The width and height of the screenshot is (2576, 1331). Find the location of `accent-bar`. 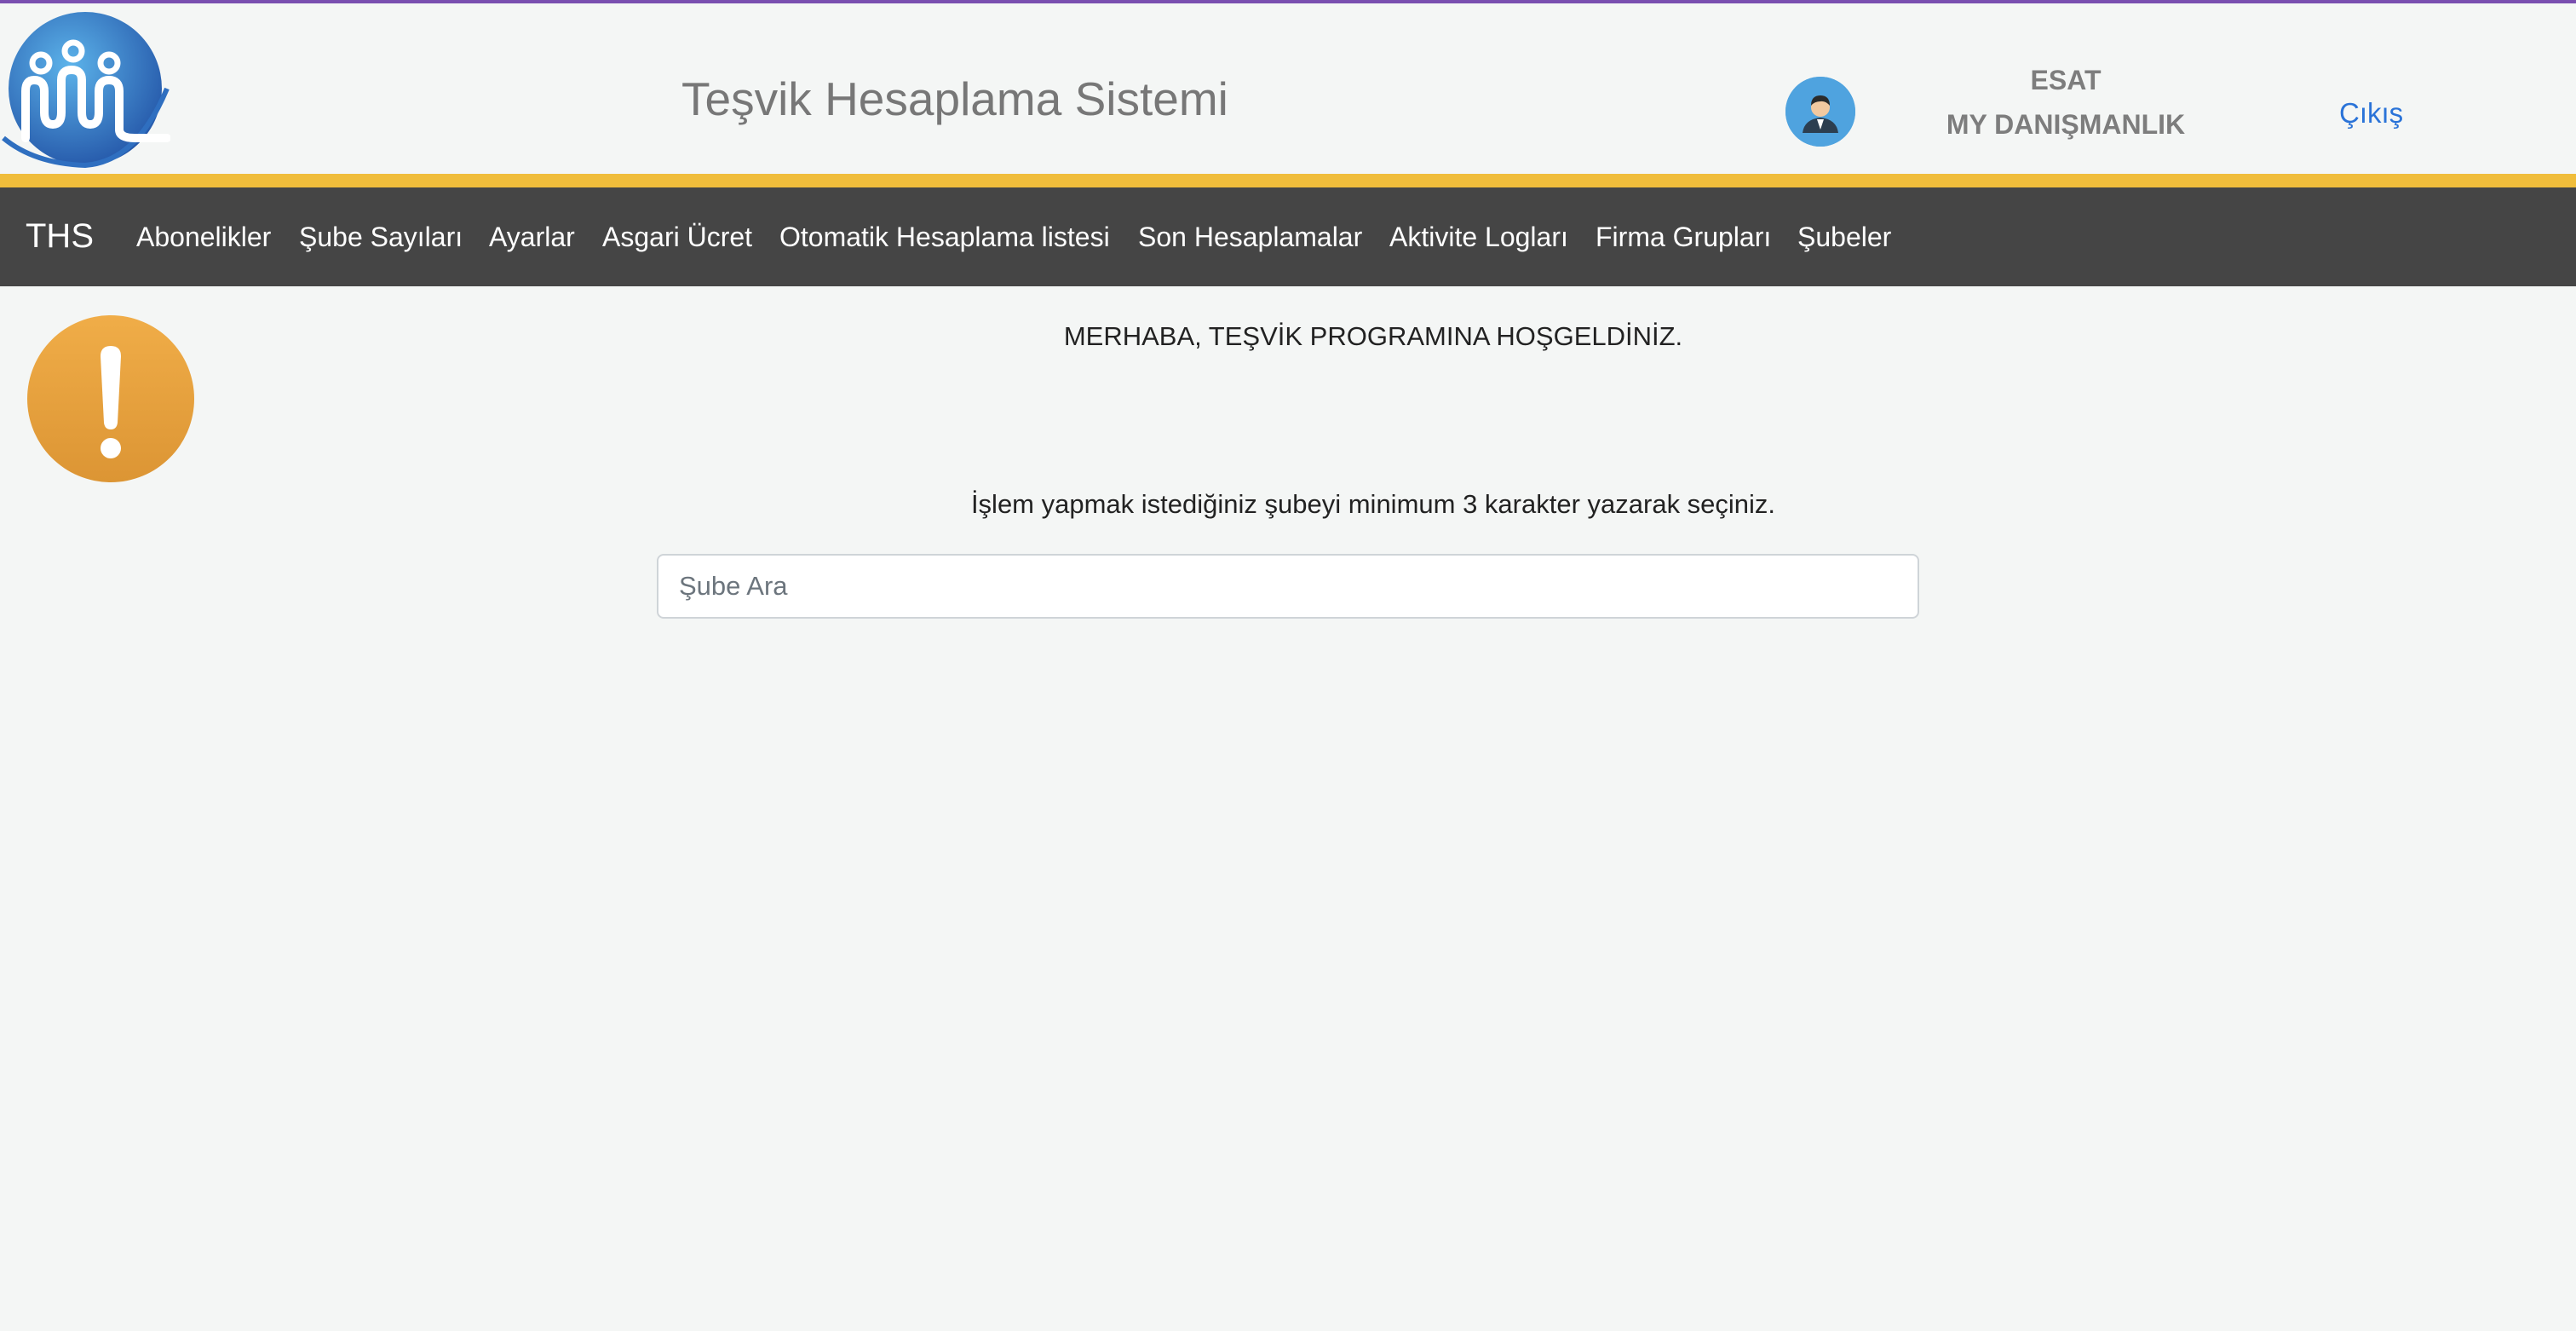

accent-bar is located at coordinates (1288, 180).